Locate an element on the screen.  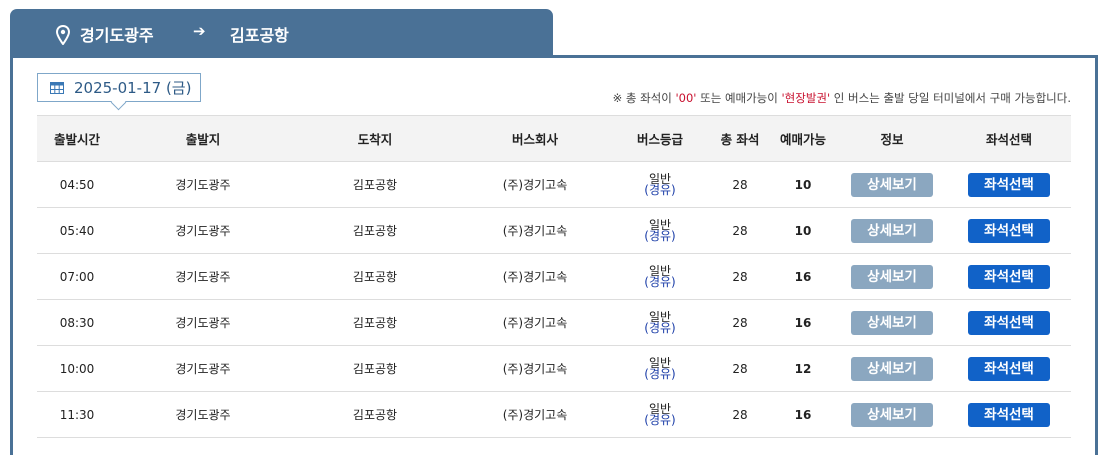
col-header-total-seats: 총 좌석 is located at coordinates (740, 138).